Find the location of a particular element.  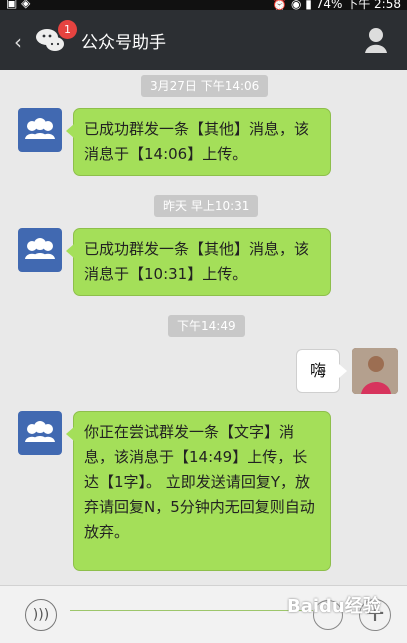

timestamp-1: 3月27日 下午14:06 is located at coordinates (205, 86).